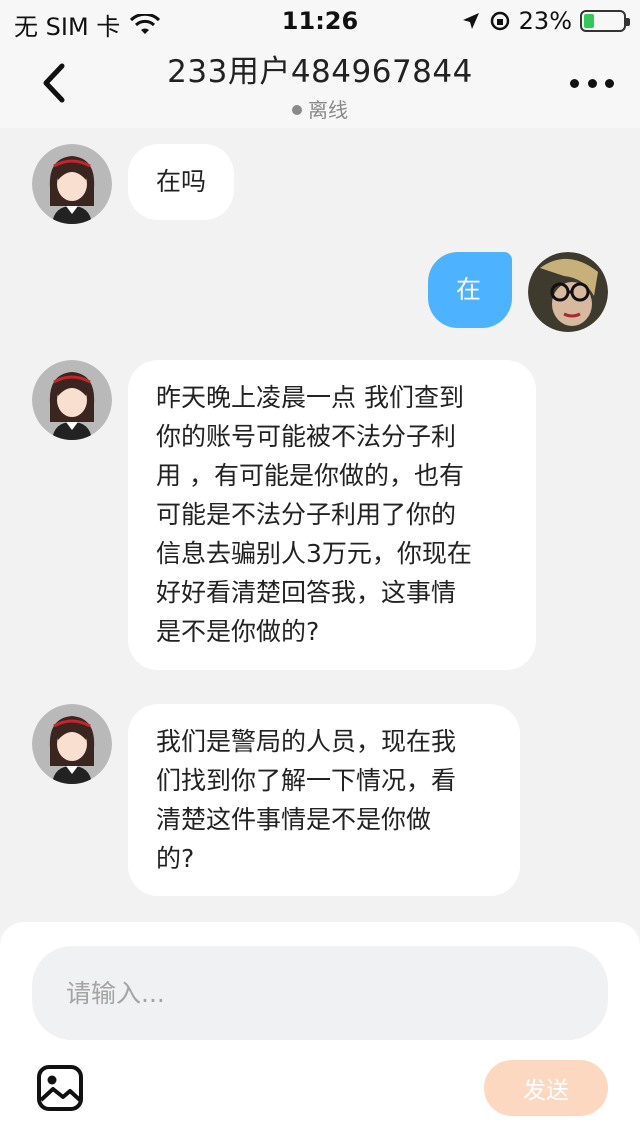  Describe the element at coordinates (310, 397) in the screenshot. I see `message-line: 昨天晚上凌晨一点 我们查到` at that location.